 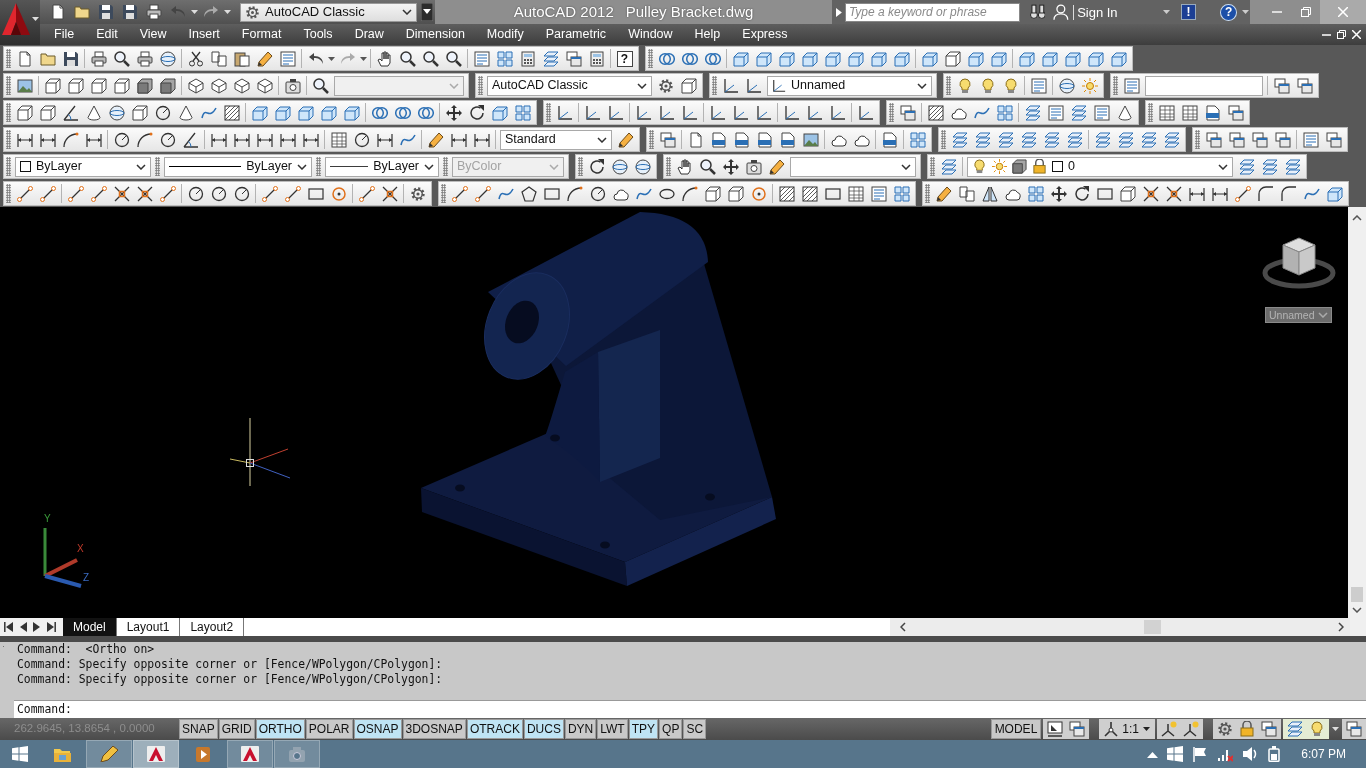 What do you see at coordinates (612, 729) in the screenshot?
I see `status-toggle: LWT` at bounding box center [612, 729].